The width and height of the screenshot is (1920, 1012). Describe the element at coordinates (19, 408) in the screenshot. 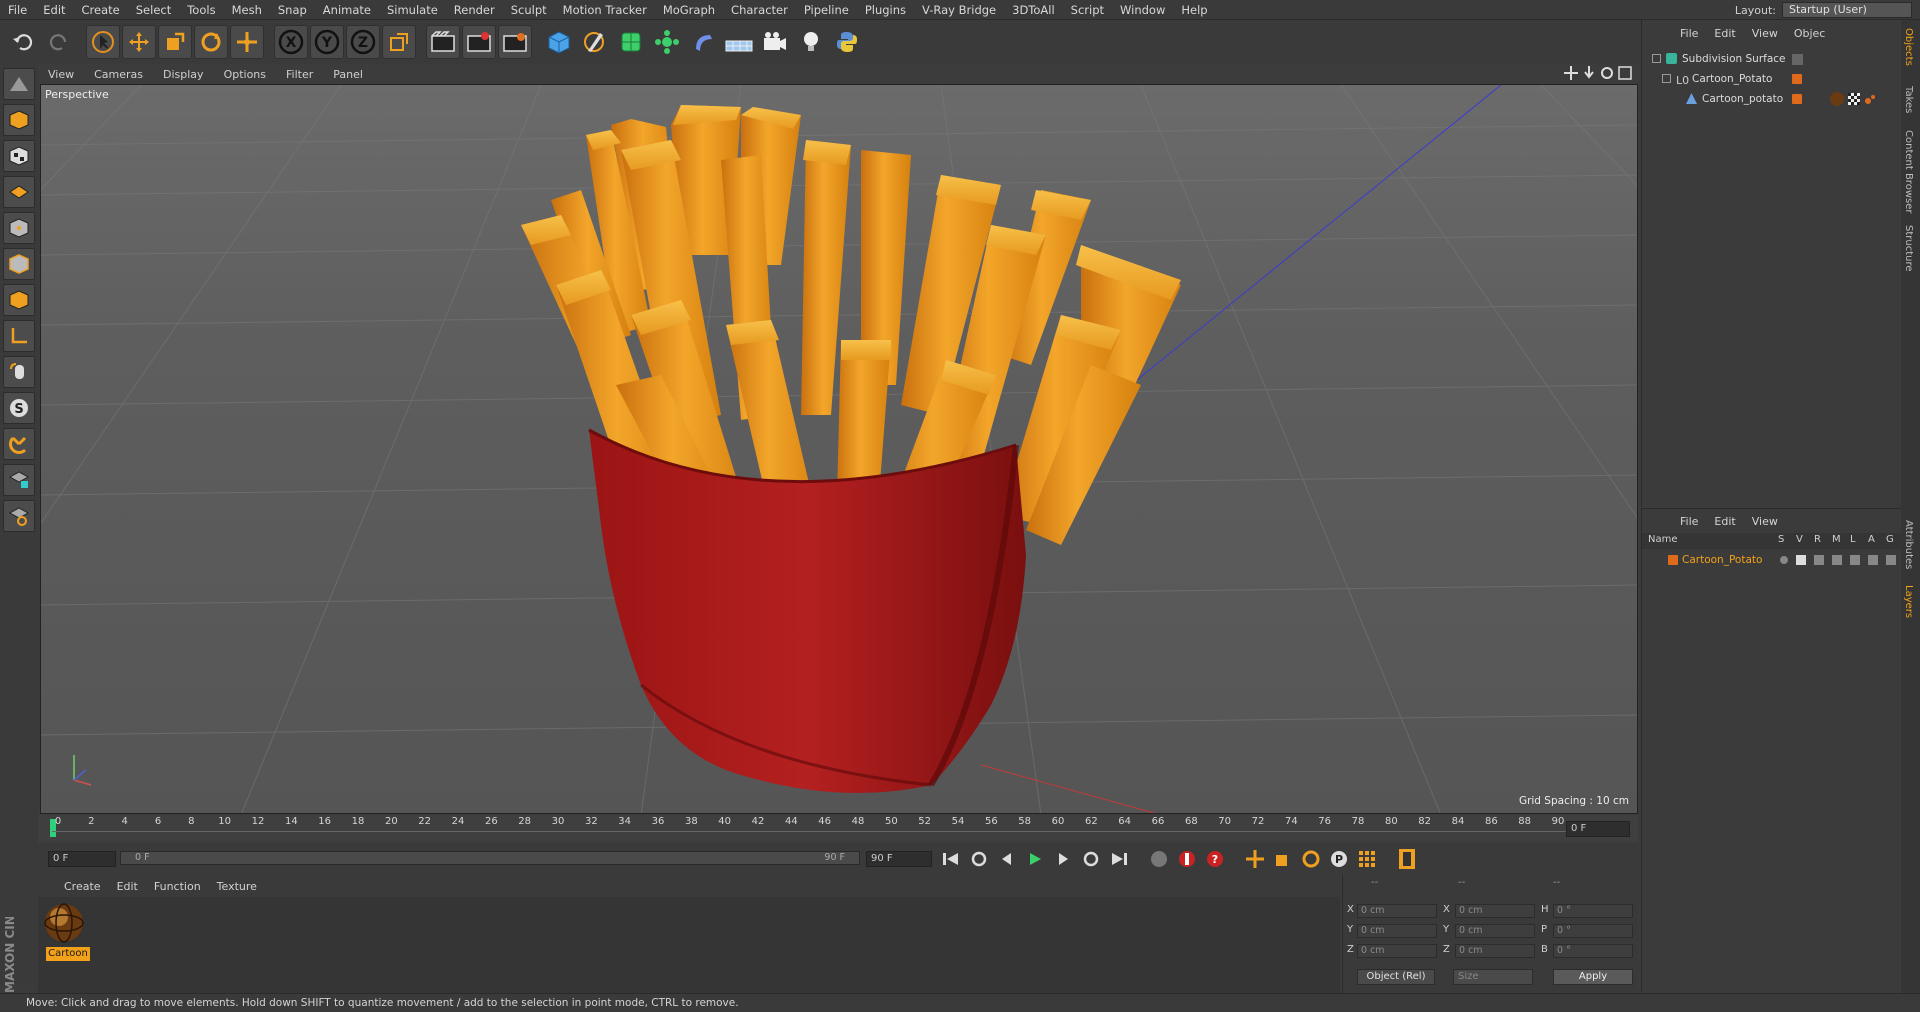

I see `snap-icon: S` at that location.